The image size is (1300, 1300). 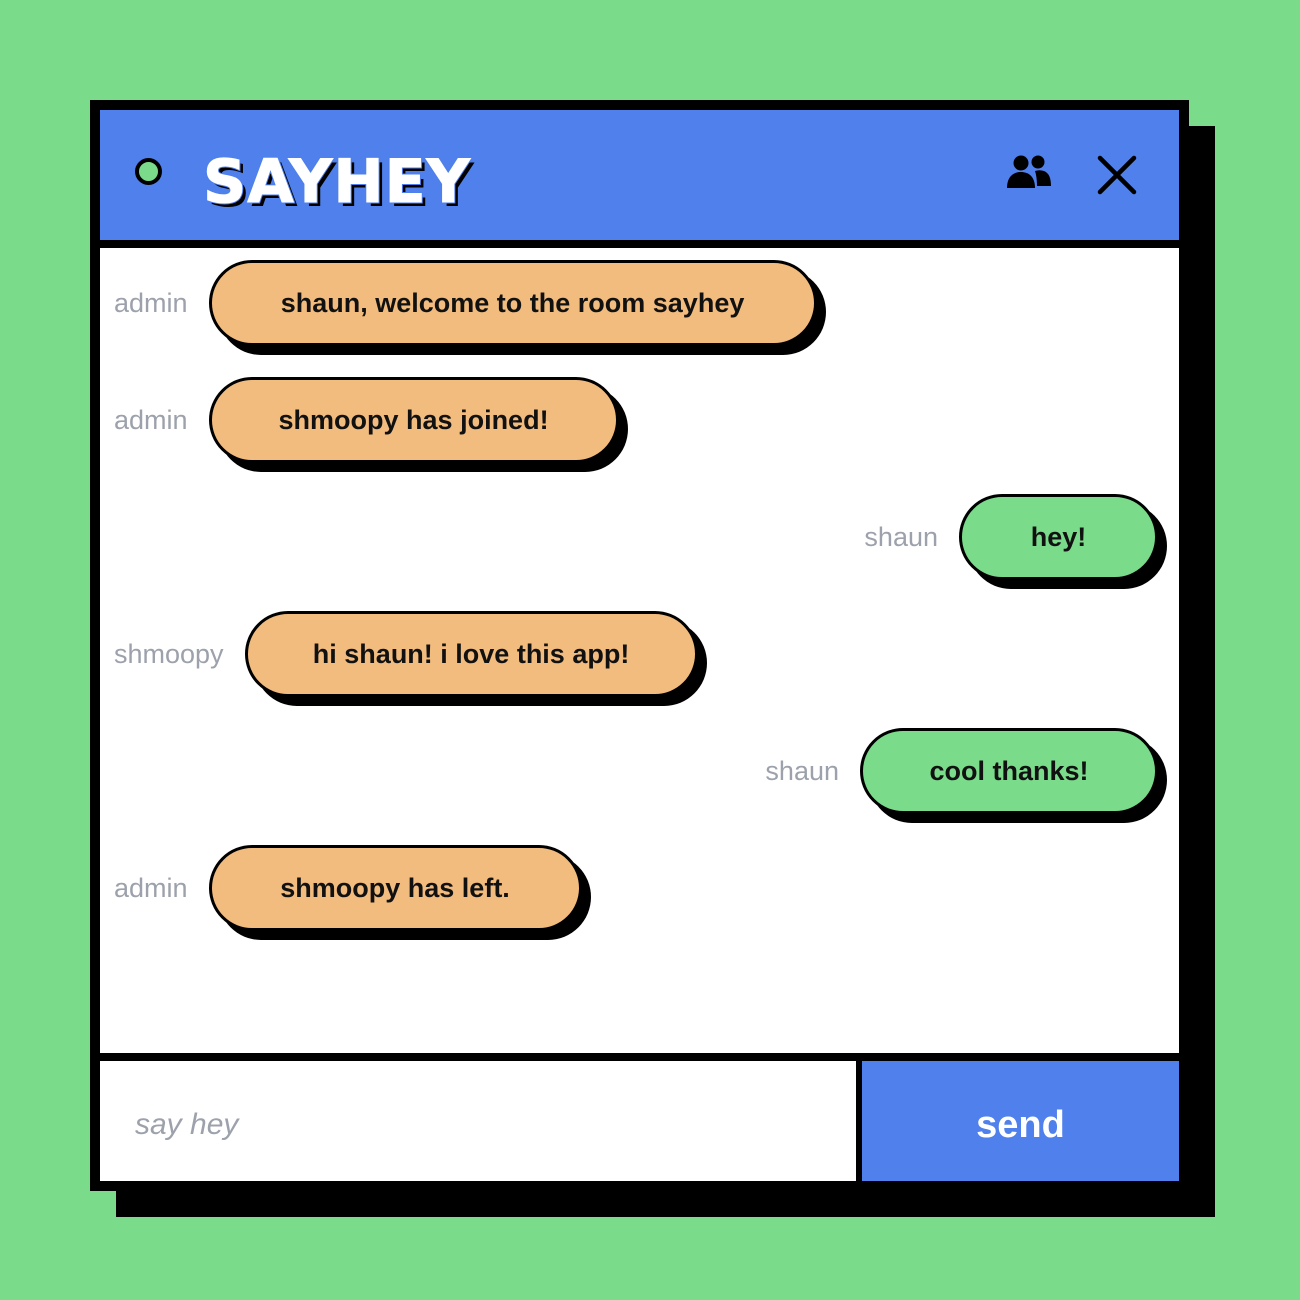 What do you see at coordinates (413, 420) in the screenshot?
I see `message-bubble: shmoopy has joined!` at bounding box center [413, 420].